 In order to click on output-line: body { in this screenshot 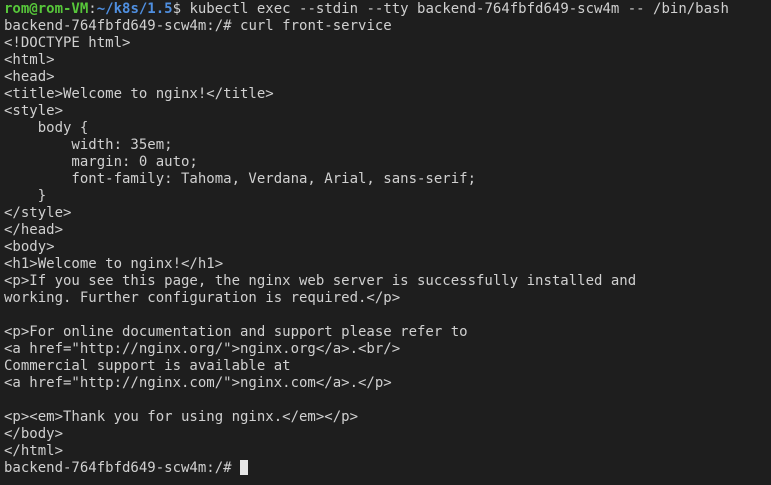, I will do `click(46, 128)`.